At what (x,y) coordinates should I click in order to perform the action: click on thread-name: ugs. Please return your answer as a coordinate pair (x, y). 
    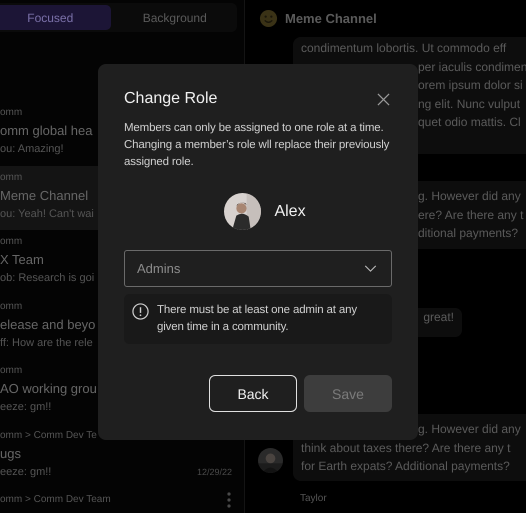
    Looking at the image, I should click on (10, 453).